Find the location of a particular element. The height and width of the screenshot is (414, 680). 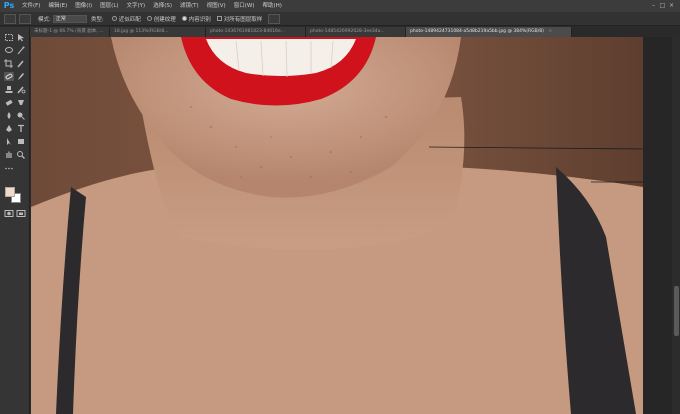

maximize-button: □ is located at coordinates (662, 6).